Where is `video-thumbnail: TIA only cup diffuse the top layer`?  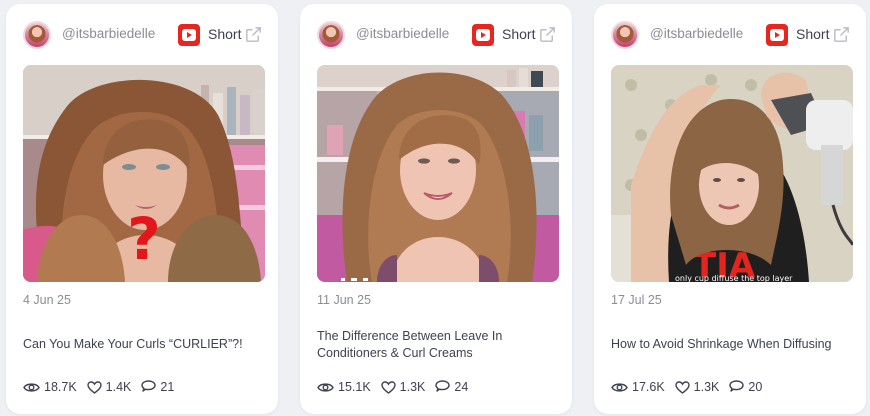
video-thumbnail: TIA only cup diffuse the top layer is located at coordinates (732, 173).